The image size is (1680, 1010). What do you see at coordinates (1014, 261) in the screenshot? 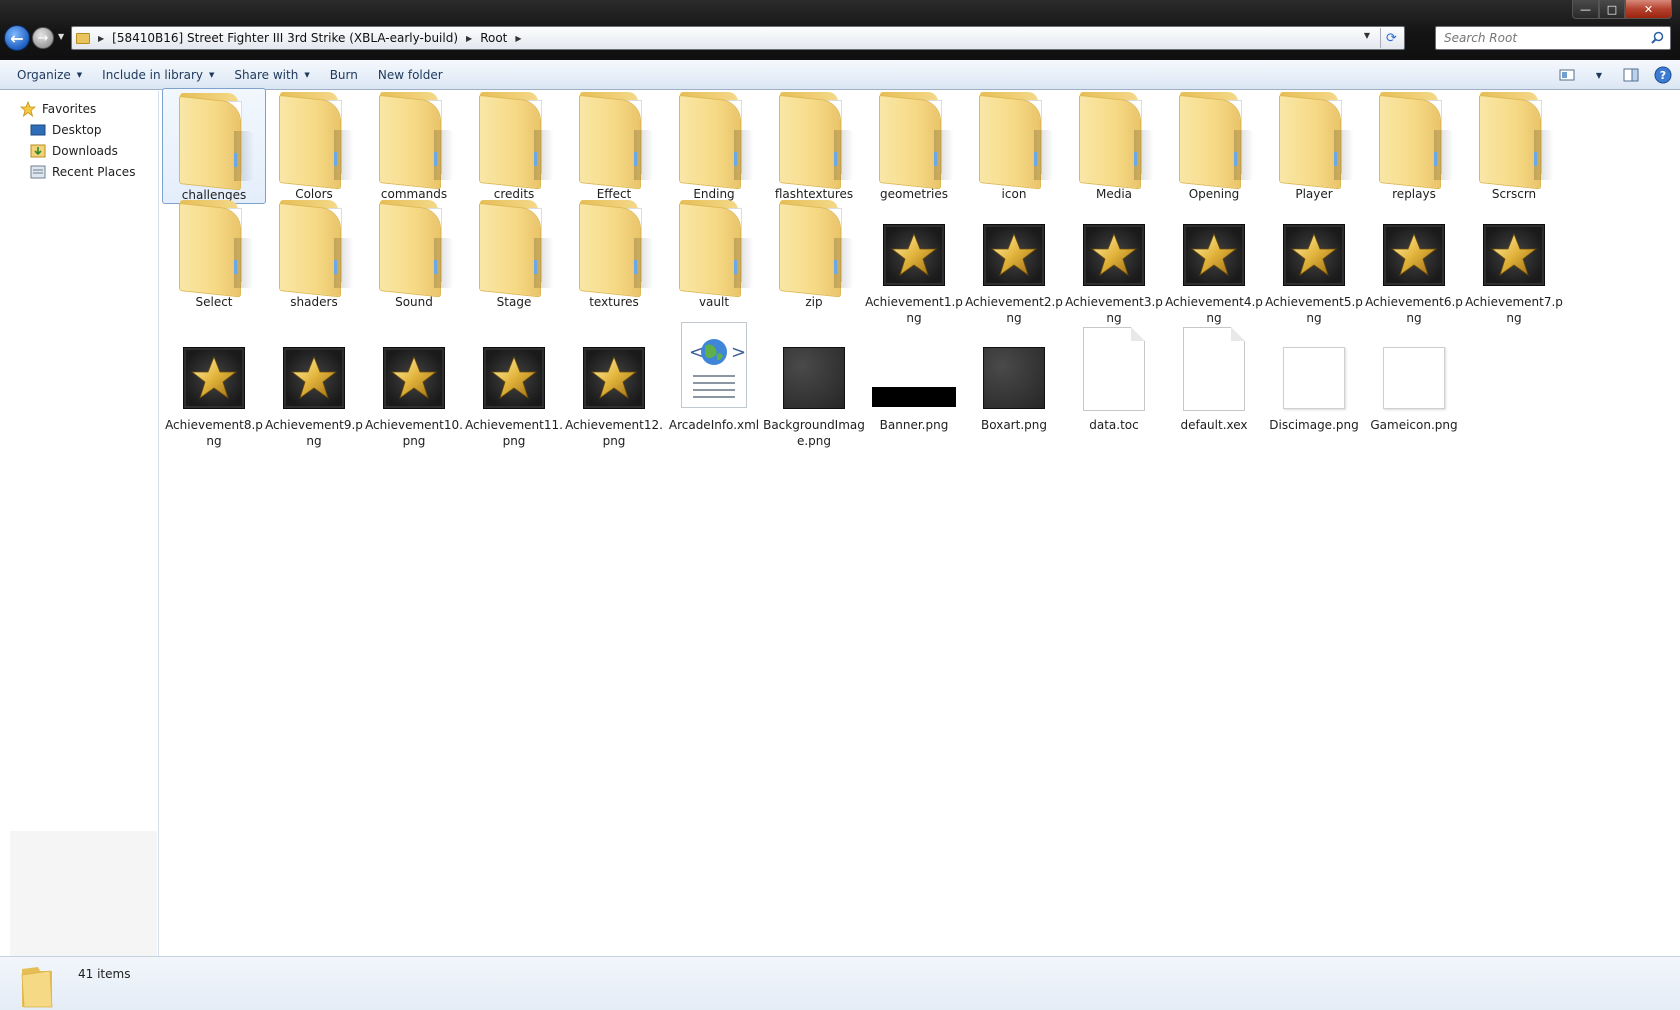
I see `file-item: Achievement2.png` at bounding box center [1014, 261].